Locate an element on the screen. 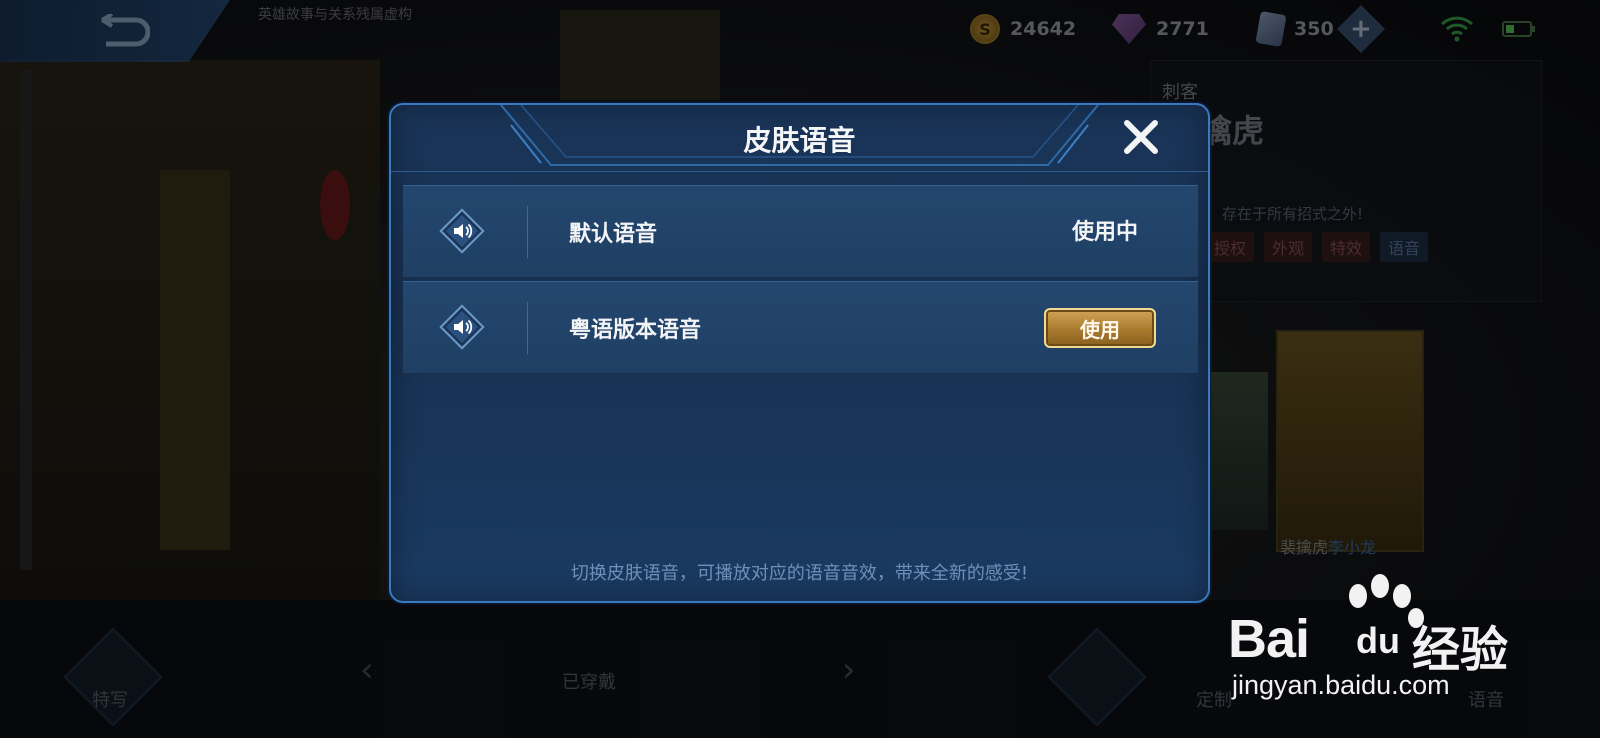 This screenshot has height=738, width=1600. dialog-title: 皮肤语音 is located at coordinates (799, 140).